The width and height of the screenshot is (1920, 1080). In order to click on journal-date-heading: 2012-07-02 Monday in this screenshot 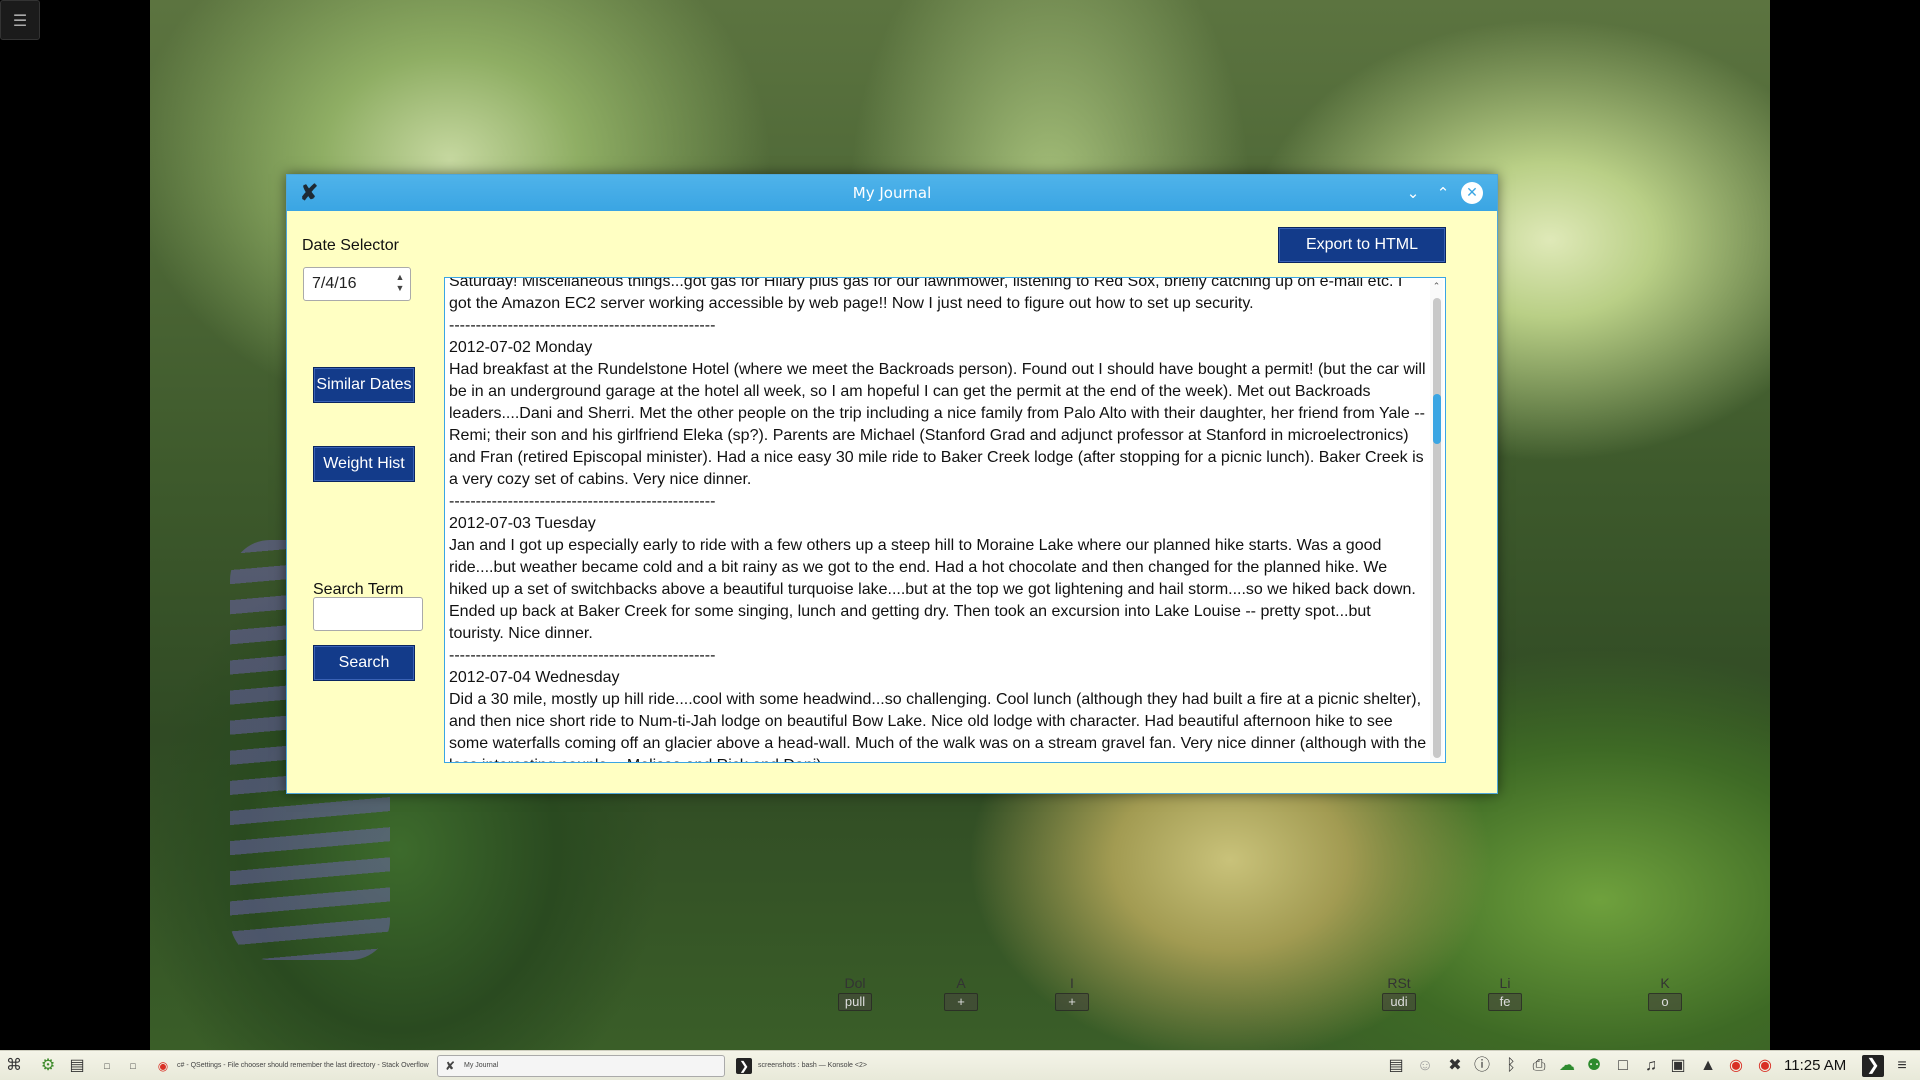, I will do `click(521, 347)`.